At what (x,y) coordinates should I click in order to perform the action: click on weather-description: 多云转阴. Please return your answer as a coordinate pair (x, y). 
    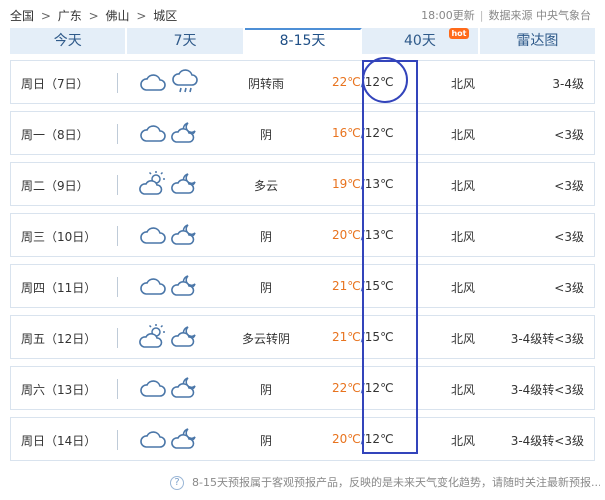
    Looking at the image, I should click on (265, 339).